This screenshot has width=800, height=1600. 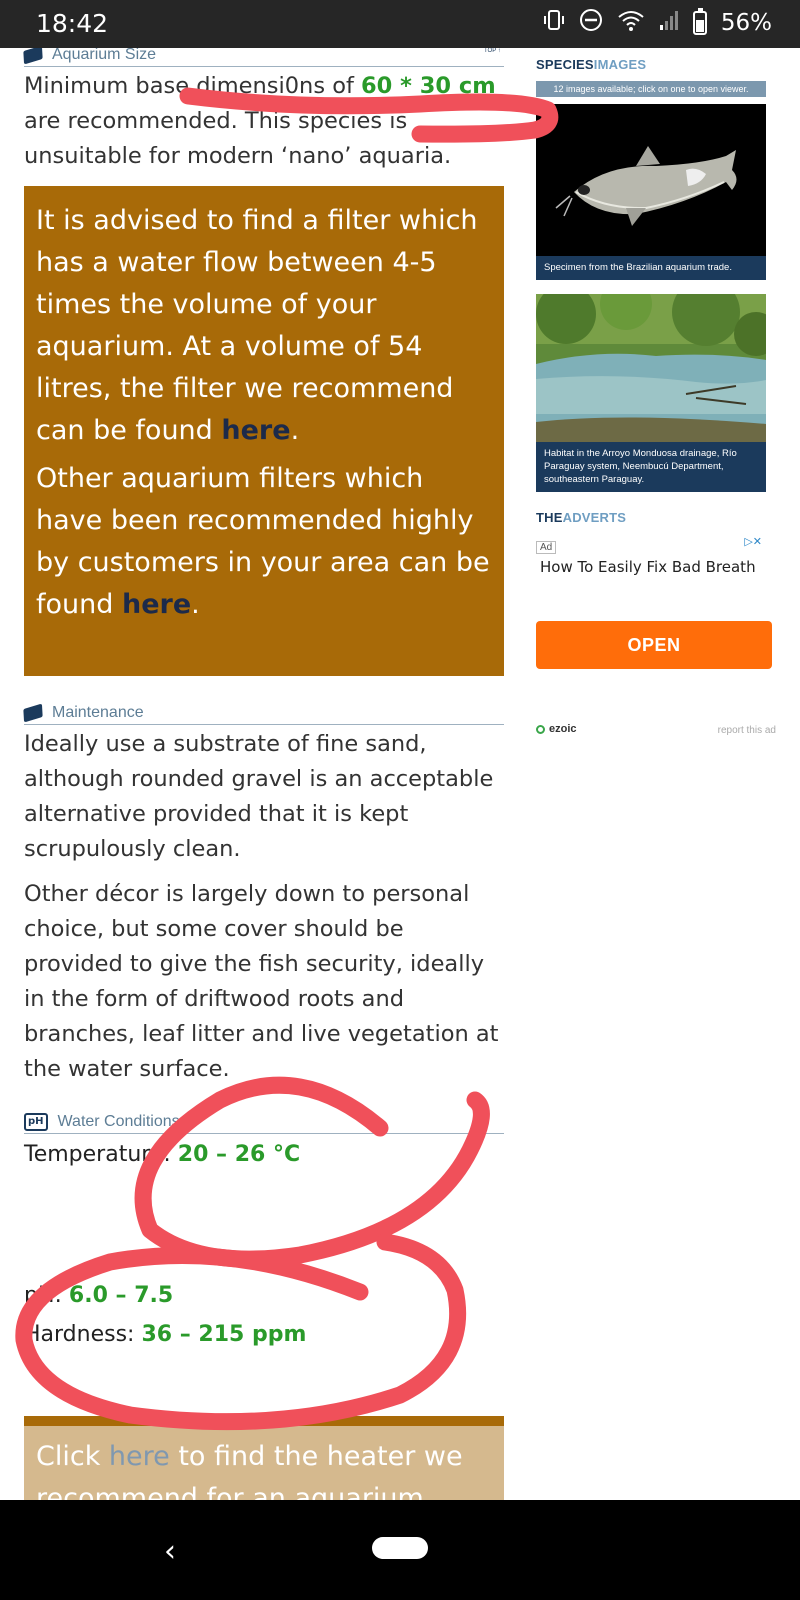 I want to click on ad-open-button: OPEN, so click(x=654, y=645).